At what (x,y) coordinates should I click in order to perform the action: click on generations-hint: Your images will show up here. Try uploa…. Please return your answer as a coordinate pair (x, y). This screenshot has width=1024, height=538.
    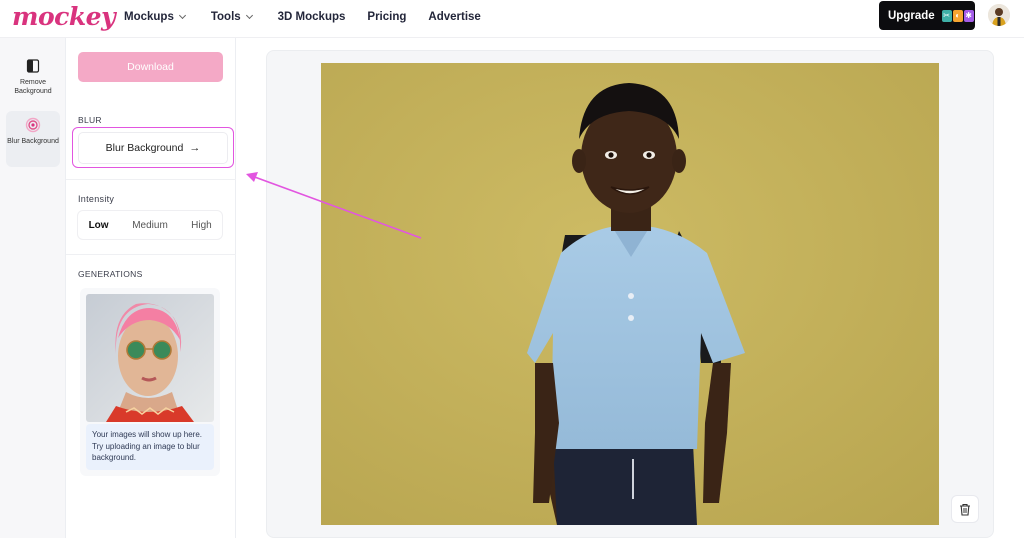
    Looking at the image, I should click on (150, 447).